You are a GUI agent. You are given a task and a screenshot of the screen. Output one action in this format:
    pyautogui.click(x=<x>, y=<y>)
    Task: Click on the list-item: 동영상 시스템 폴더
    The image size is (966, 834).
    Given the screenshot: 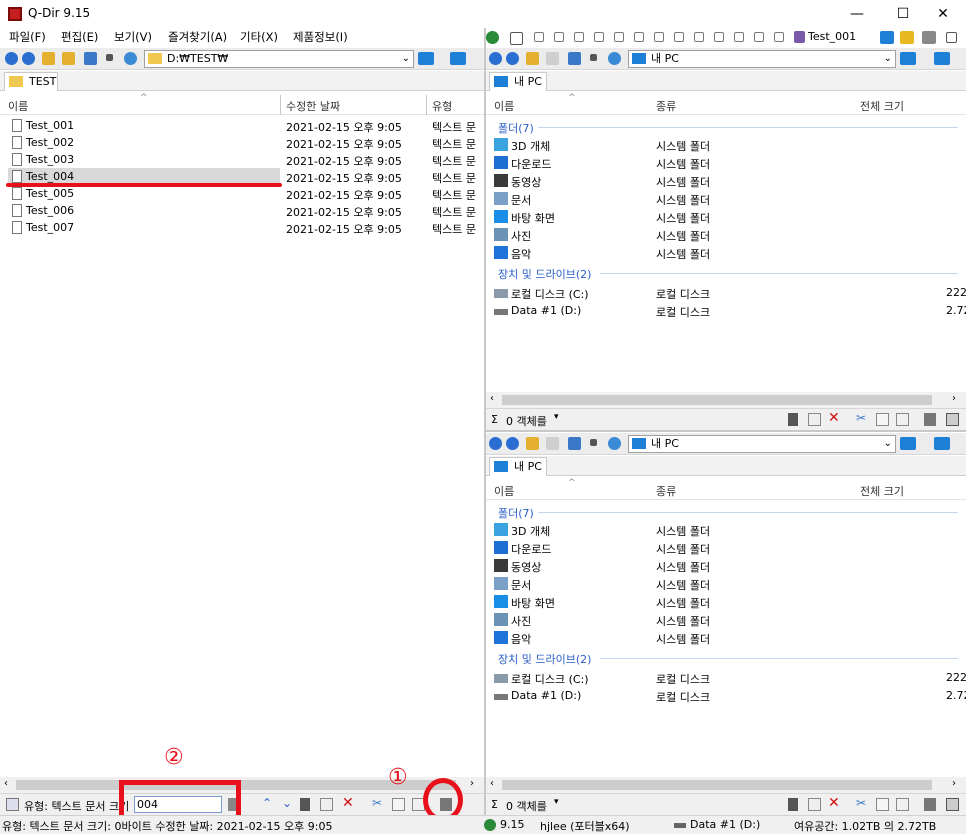 What is the action you would take?
    pyautogui.click(x=724, y=181)
    